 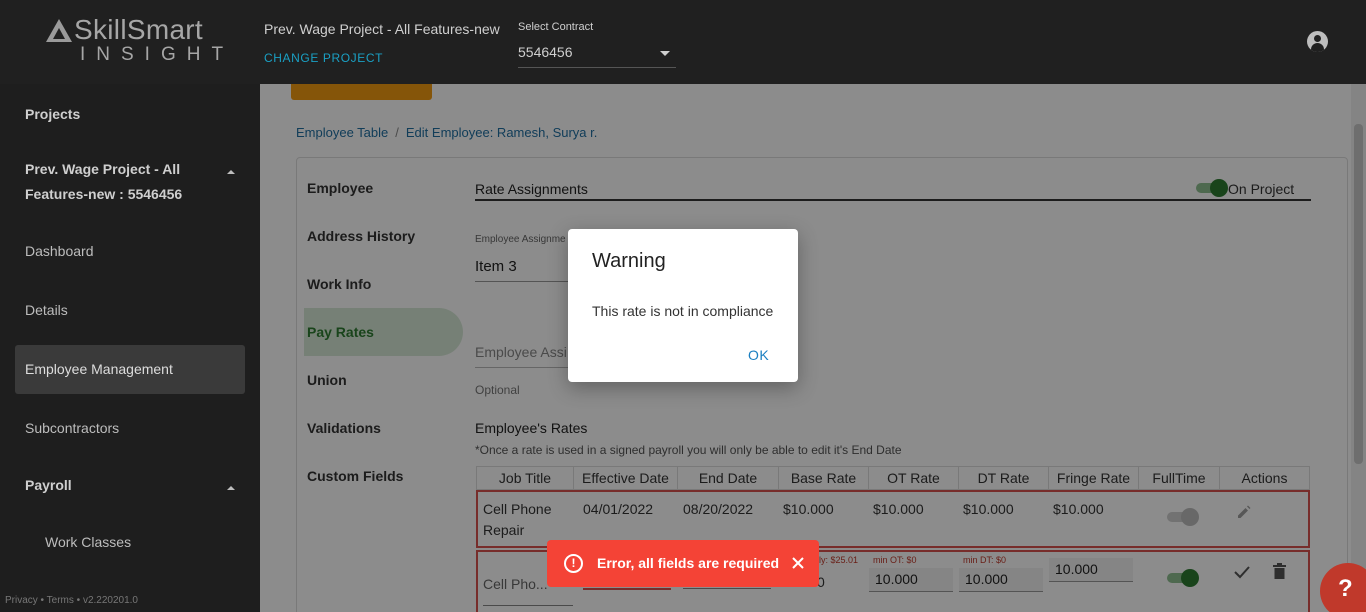 I want to click on logo-sub: INSIGHT, so click(x=157, y=54).